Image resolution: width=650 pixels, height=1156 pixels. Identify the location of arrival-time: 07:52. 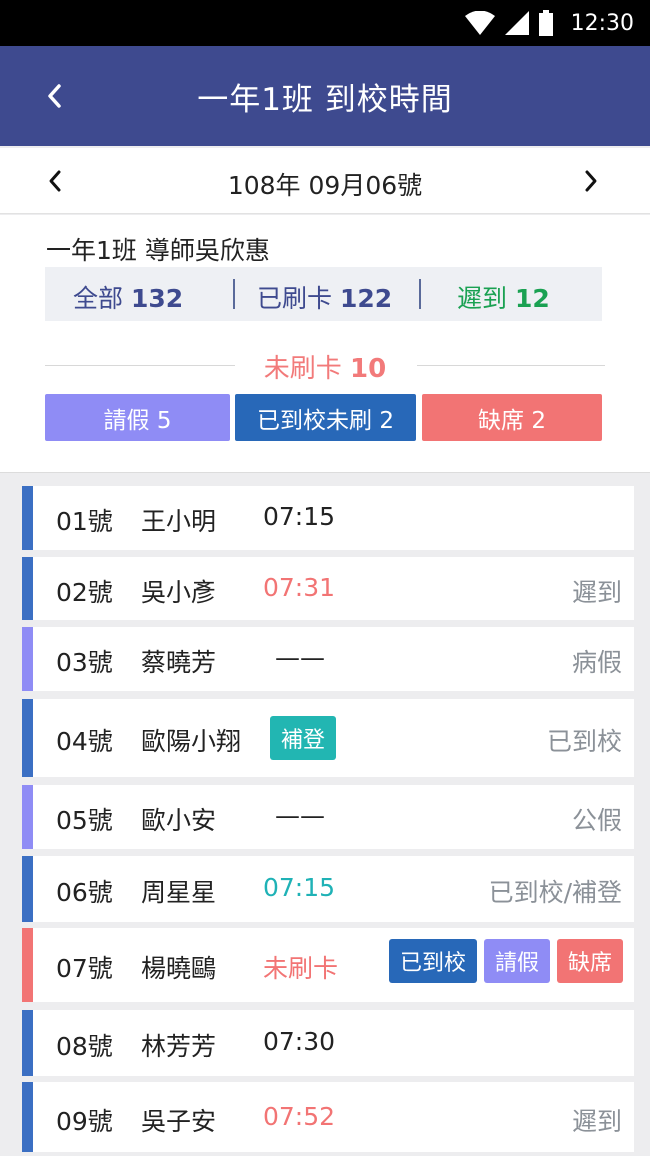
(299, 1116).